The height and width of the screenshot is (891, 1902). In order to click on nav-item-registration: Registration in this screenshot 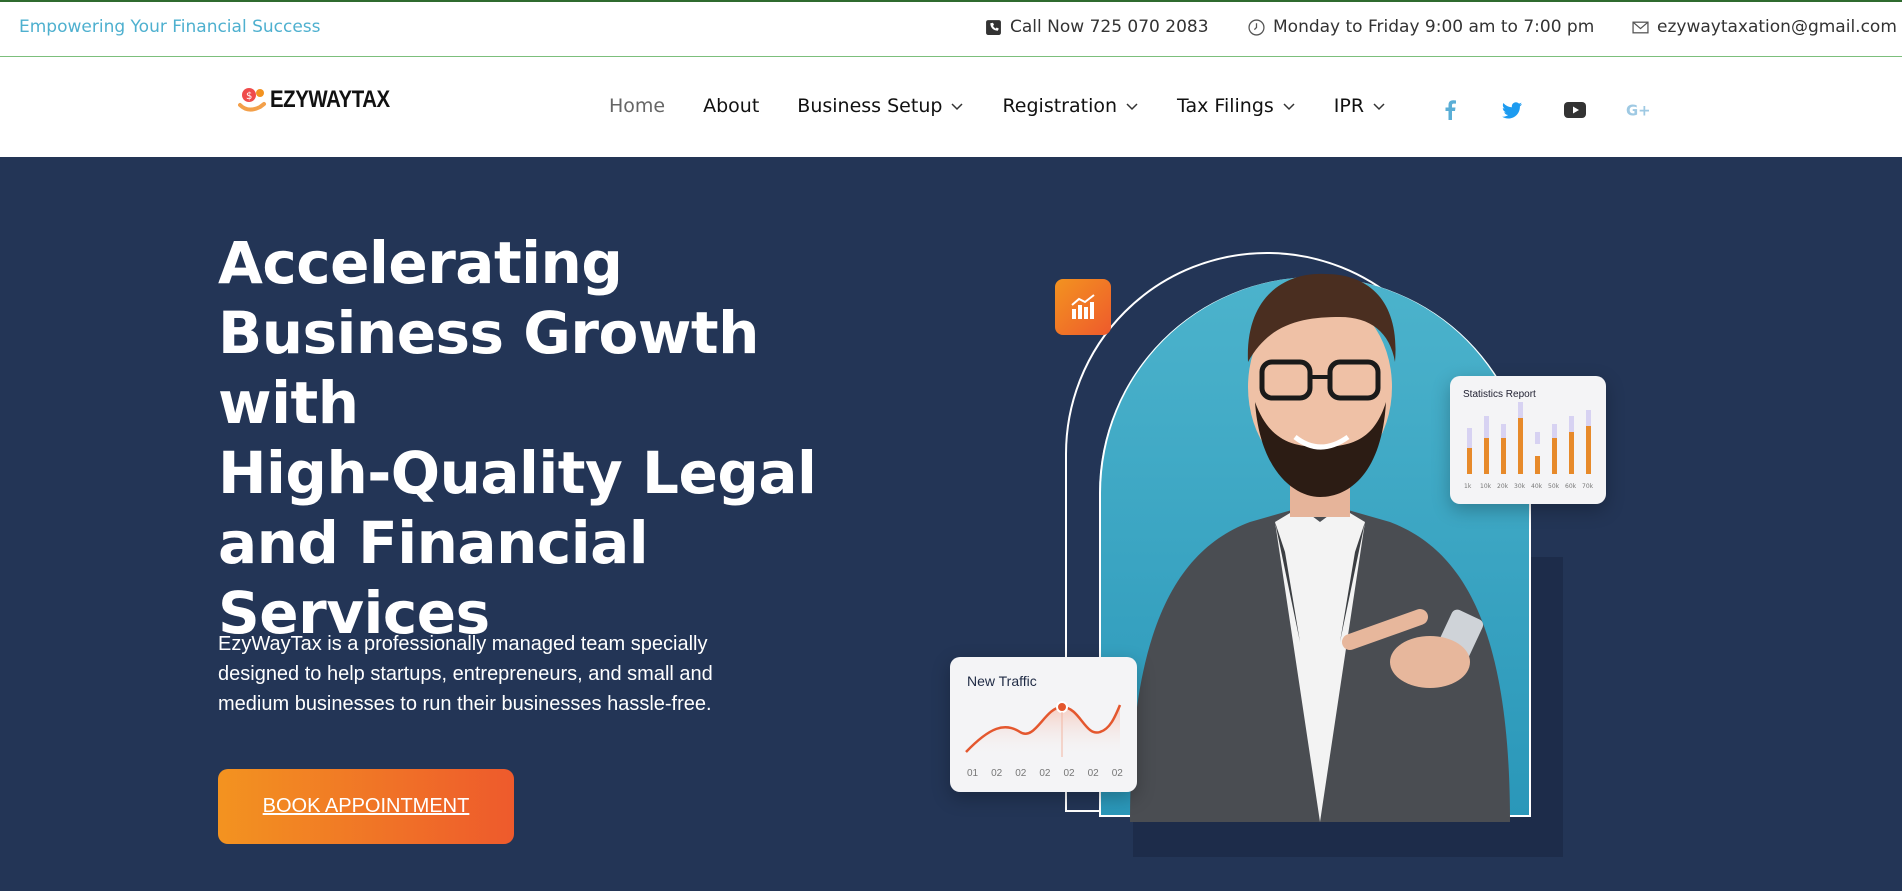, I will do `click(1070, 106)`.